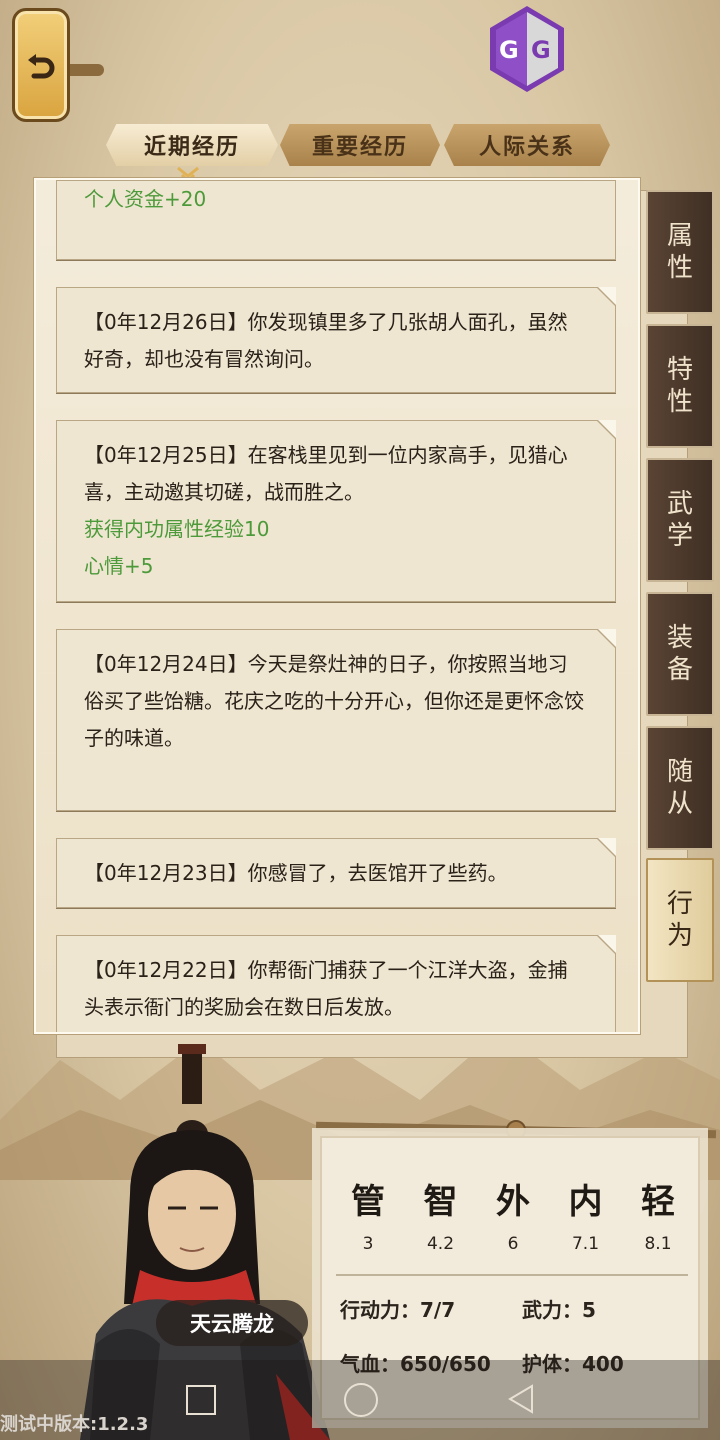 This screenshot has height=1440, width=720. I want to click on list-item: 个人资金+20, so click(336, 220).